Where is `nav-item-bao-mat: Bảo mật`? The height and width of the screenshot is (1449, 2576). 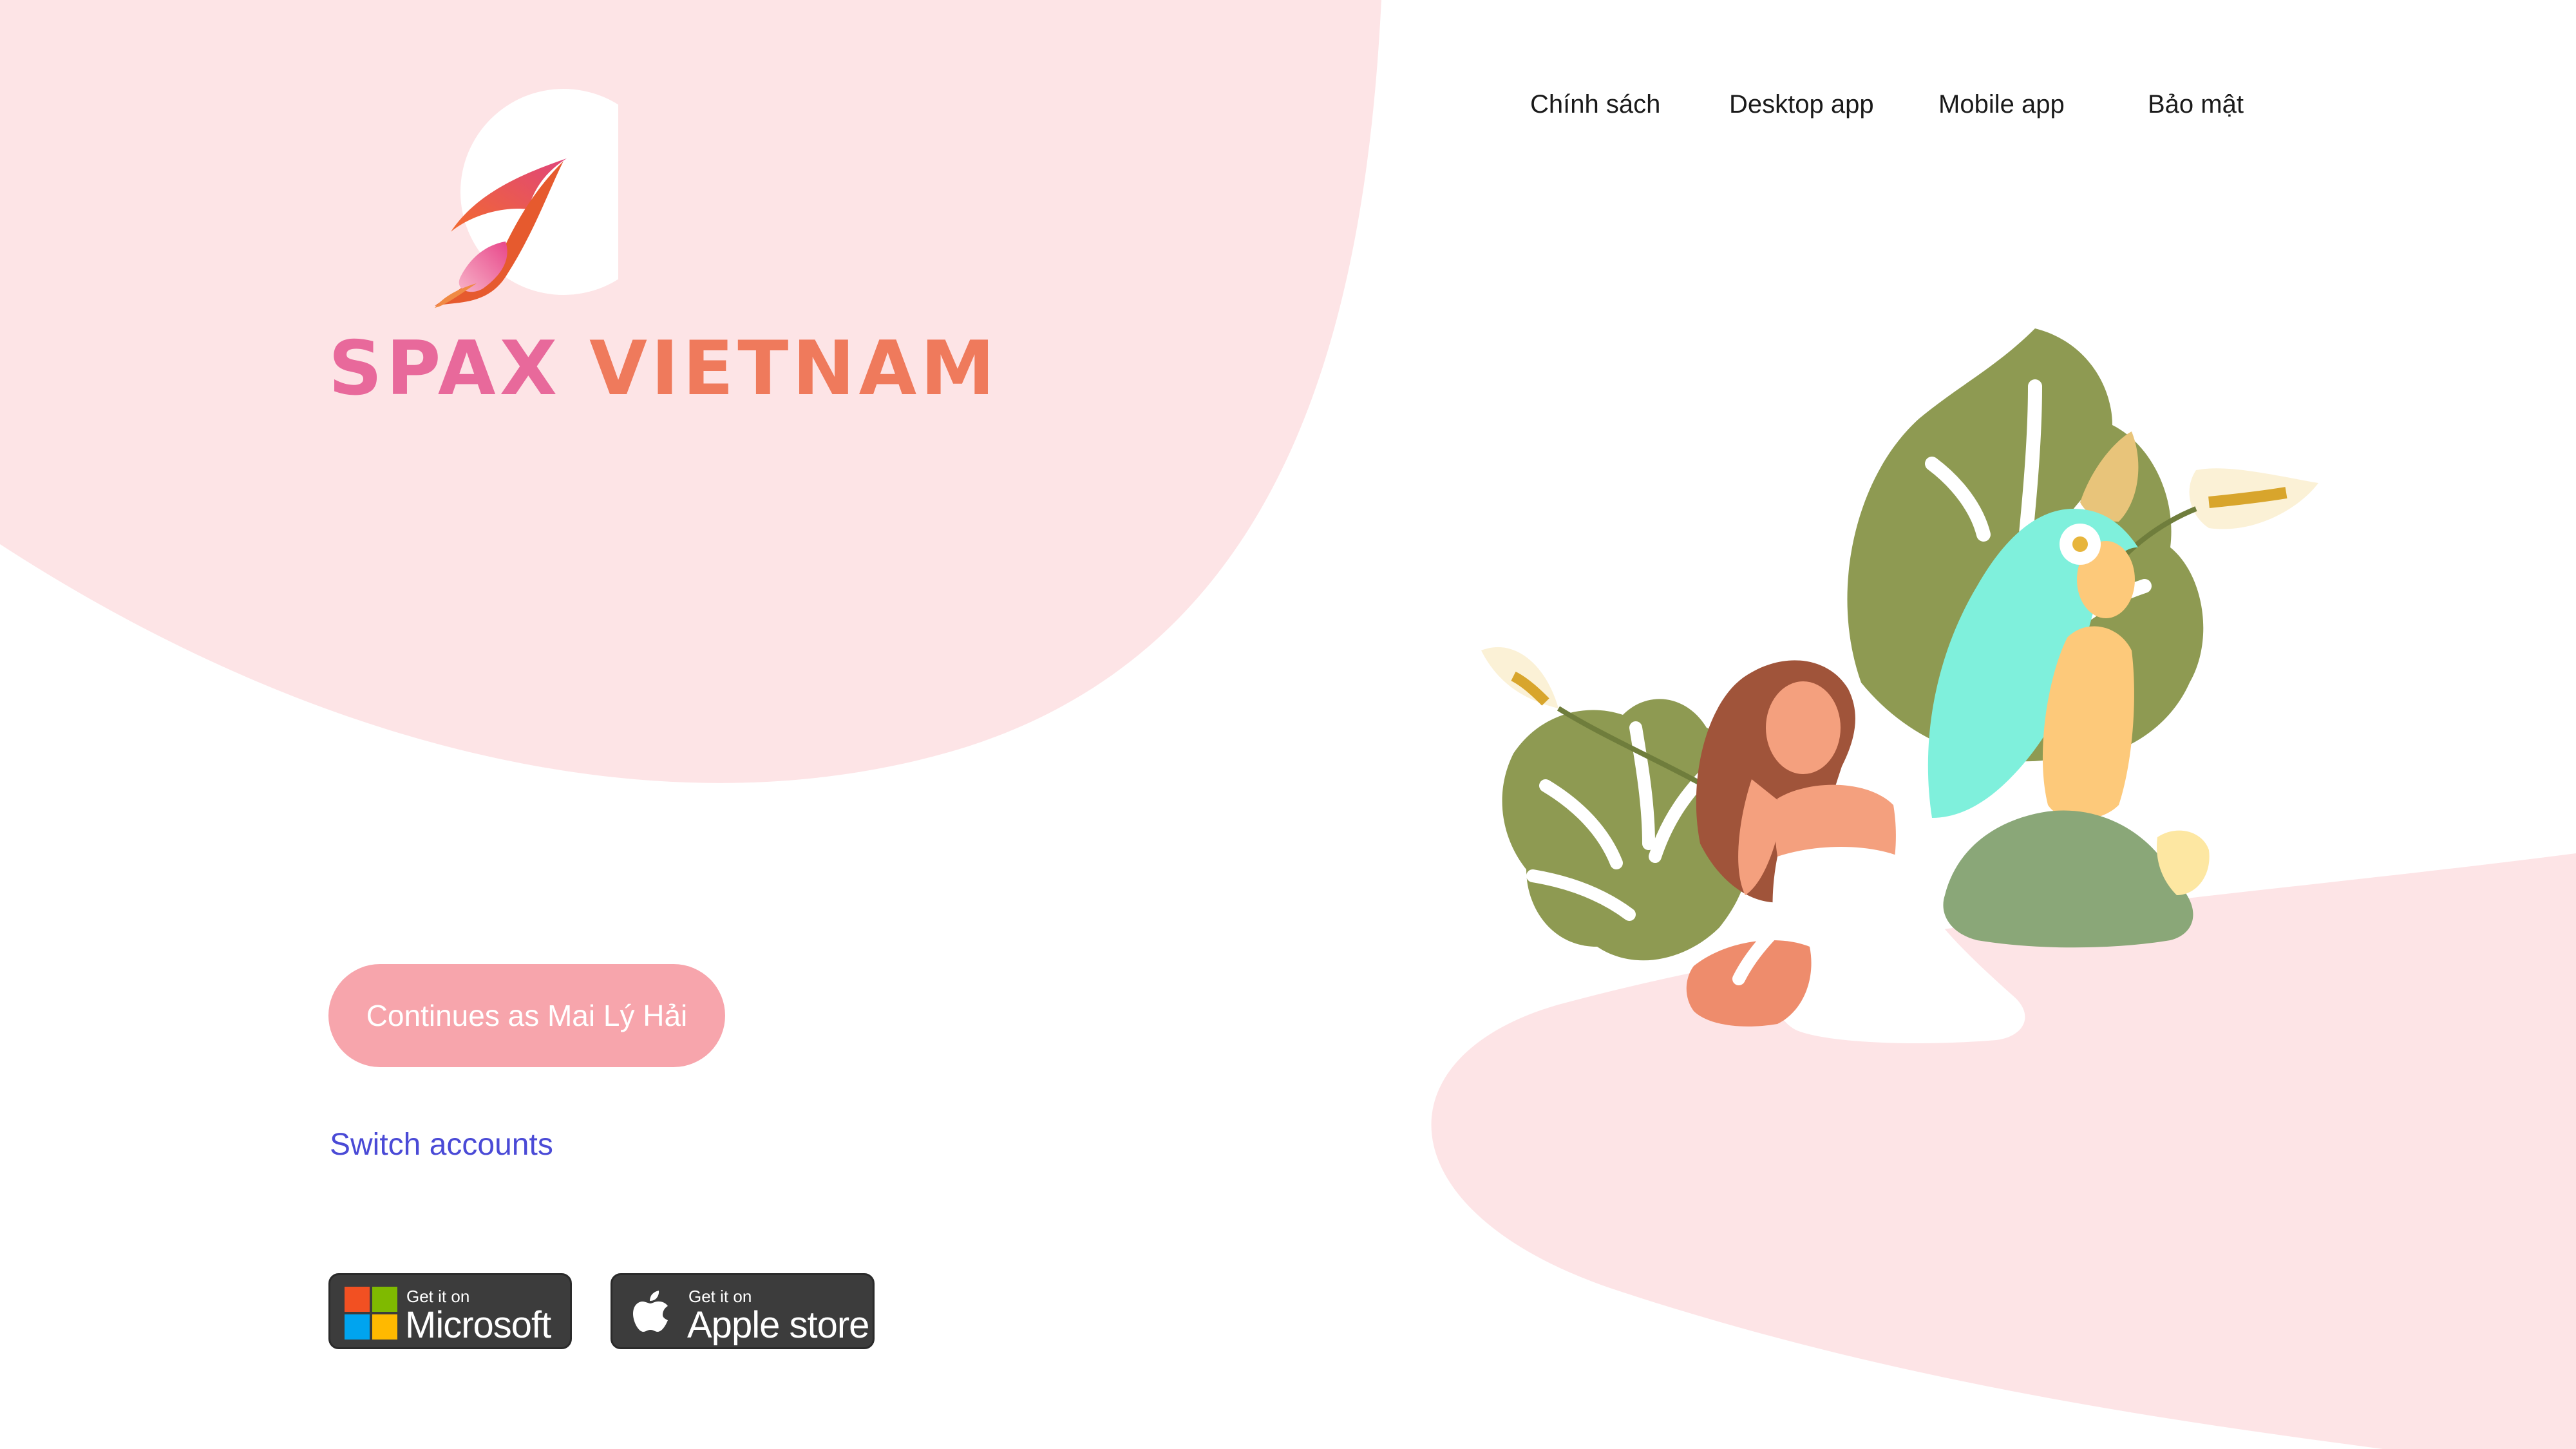
nav-item-bao-mat: Bảo mật is located at coordinates (2196, 104).